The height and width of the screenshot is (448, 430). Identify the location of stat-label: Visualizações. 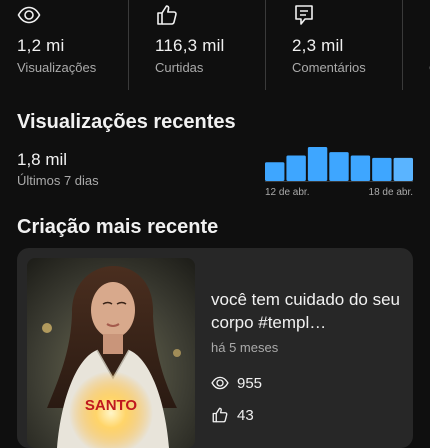
(57, 67).